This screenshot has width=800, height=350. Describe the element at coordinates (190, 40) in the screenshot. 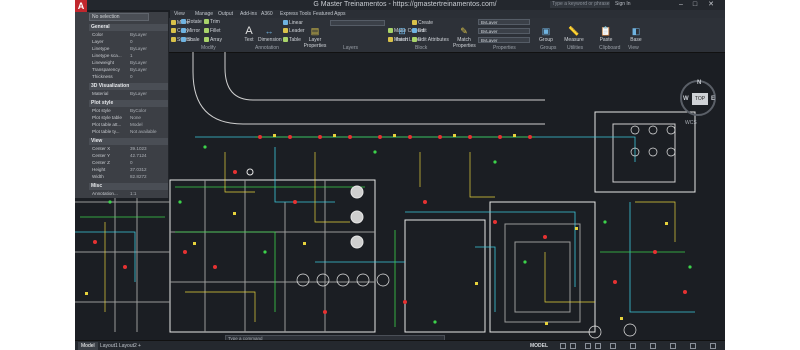

I see `scale-button: Scale` at that location.